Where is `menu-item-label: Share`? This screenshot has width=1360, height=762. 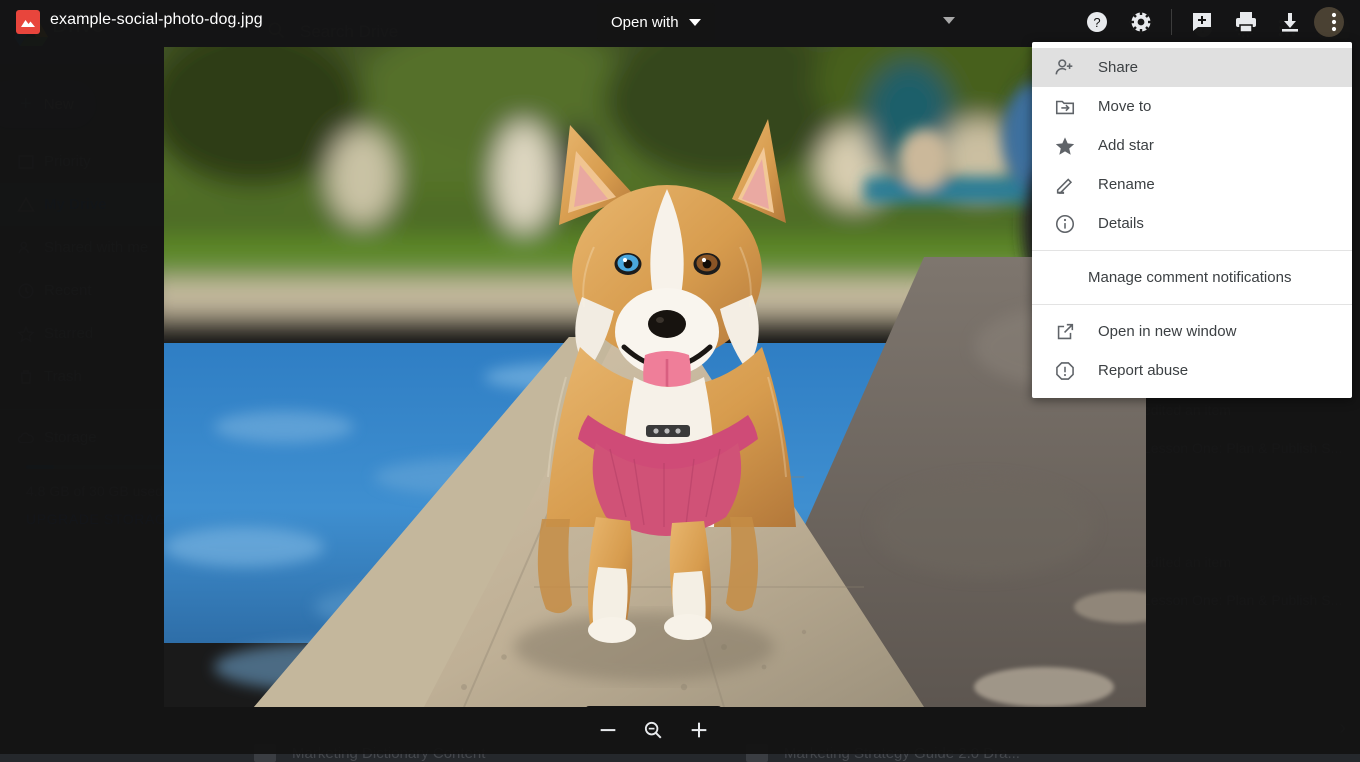 menu-item-label: Share is located at coordinates (1118, 67).